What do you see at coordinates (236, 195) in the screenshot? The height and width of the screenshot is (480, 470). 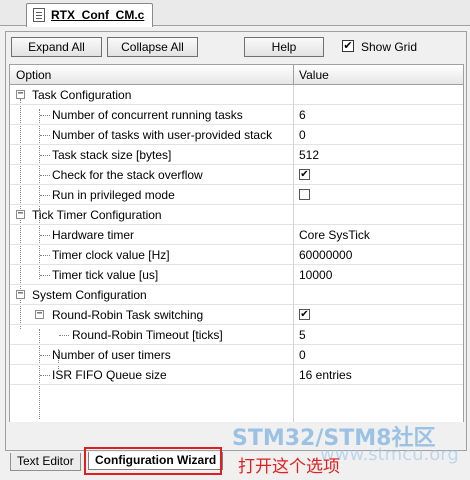 I see `tree-row: Run in privileged mode` at bounding box center [236, 195].